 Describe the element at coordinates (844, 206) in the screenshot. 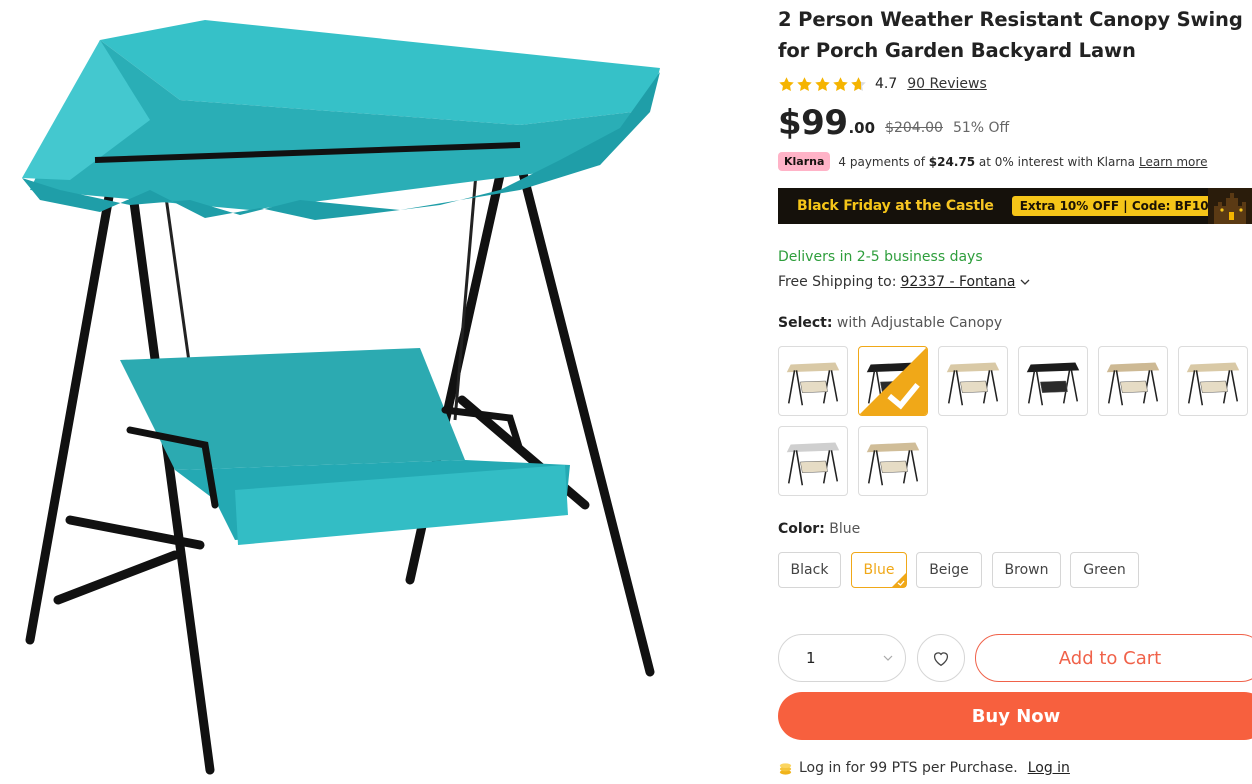

I see `promo-title-bold: Black Friday` at that location.